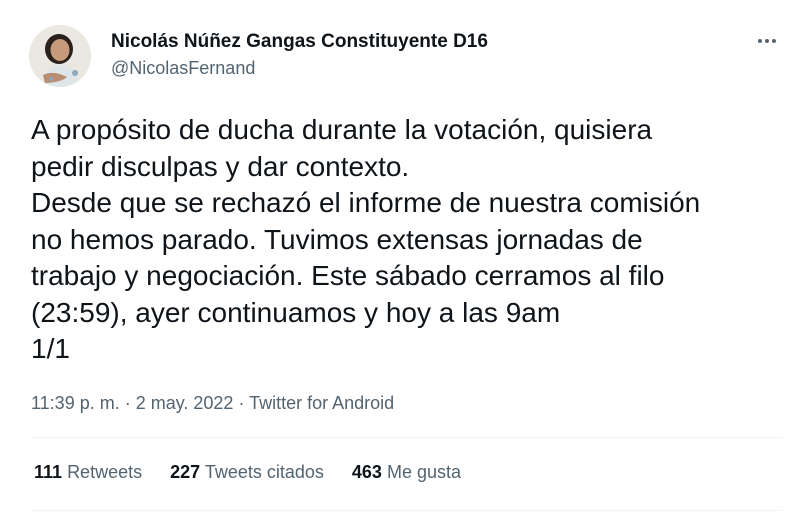 Image resolution: width=796 pixels, height=520 pixels. What do you see at coordinates (424, 472) in the screenshot?
I see `likes-label: Me gusta` at bounding box center [424, 472].